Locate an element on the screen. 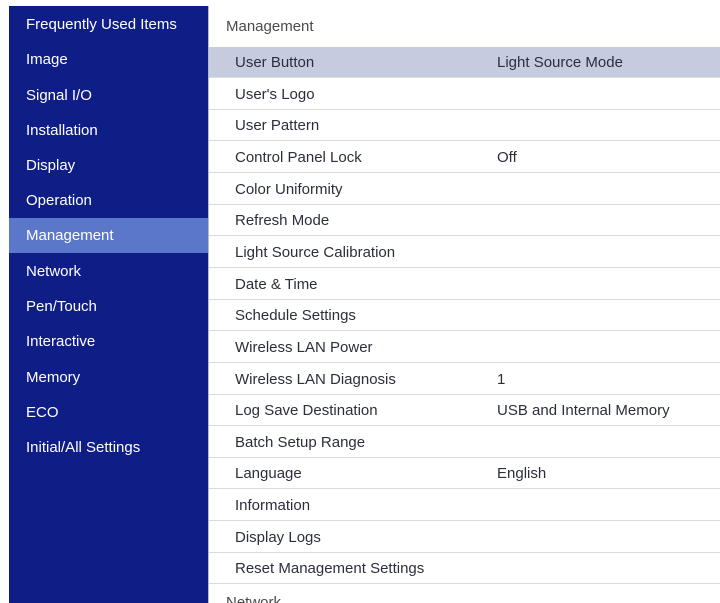 The height and width of the screenshot is (603, 720). sidebar-item-initial-all-settings: Initial/All Settings is located at coordinates (108, 447).